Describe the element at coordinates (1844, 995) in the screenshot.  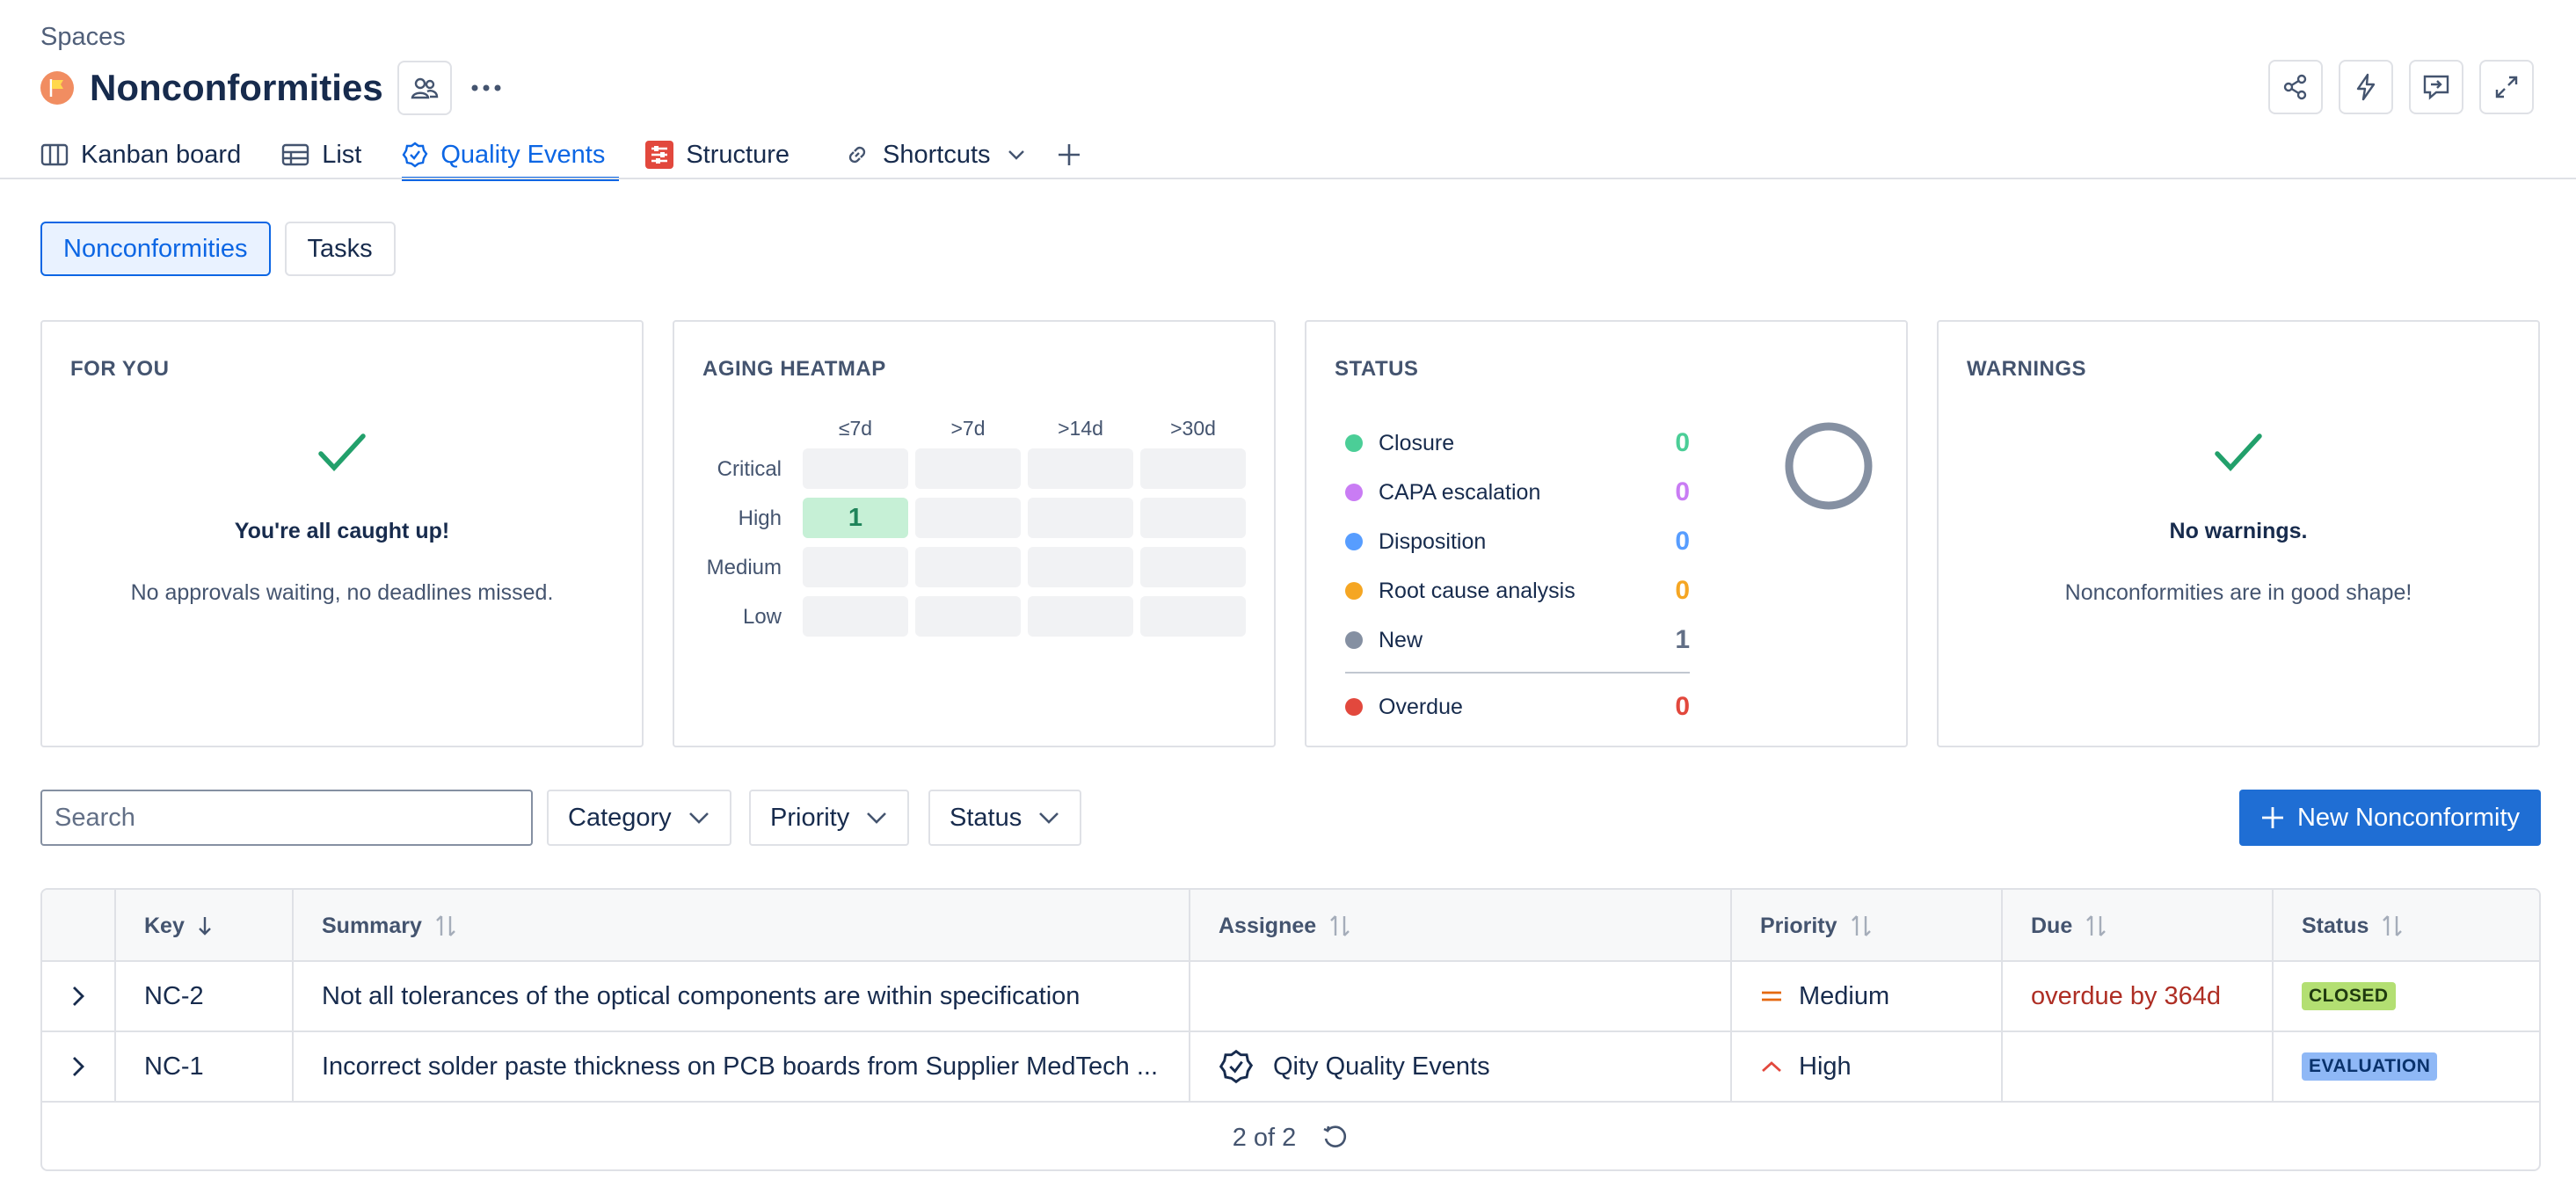
I see `priority-label: Medium` at that location.